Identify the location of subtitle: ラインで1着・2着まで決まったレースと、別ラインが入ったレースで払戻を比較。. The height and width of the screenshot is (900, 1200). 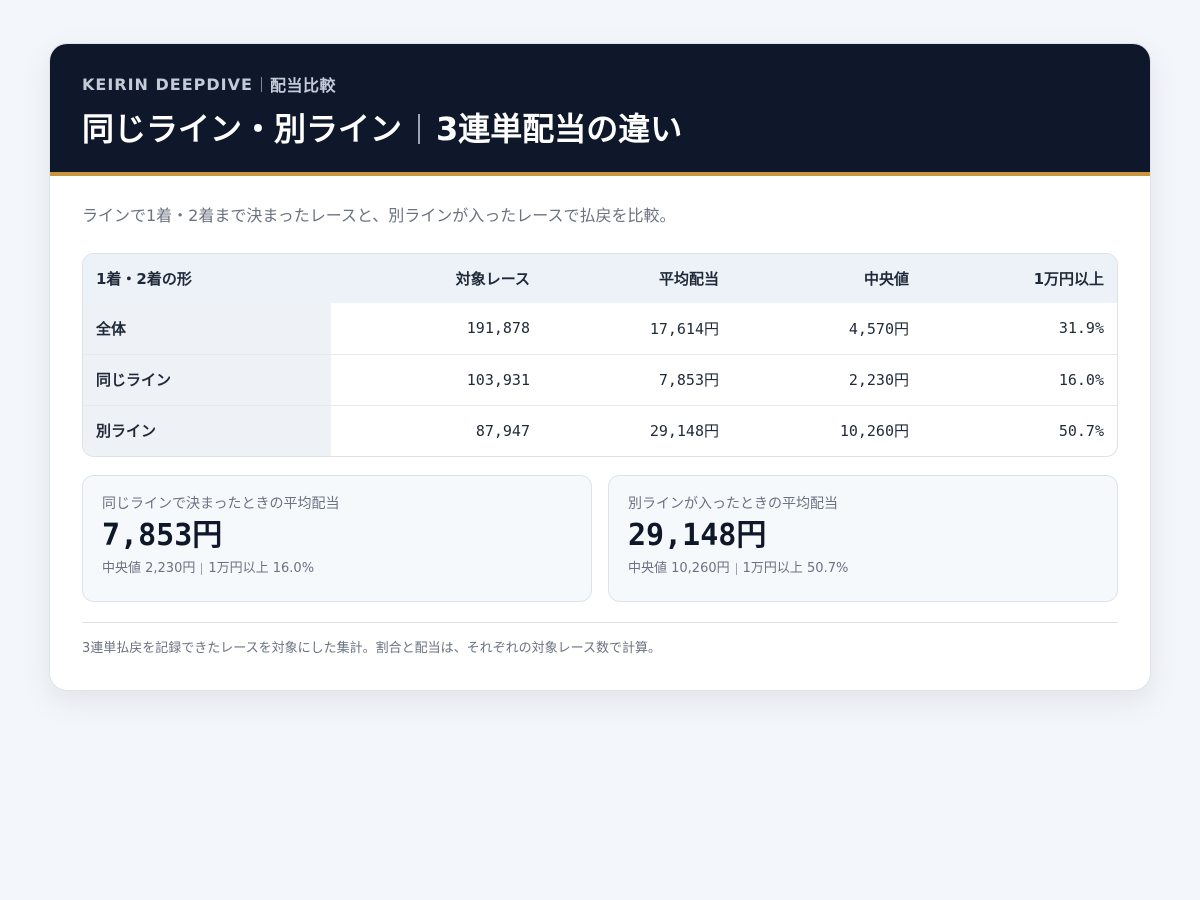
(379, 215).